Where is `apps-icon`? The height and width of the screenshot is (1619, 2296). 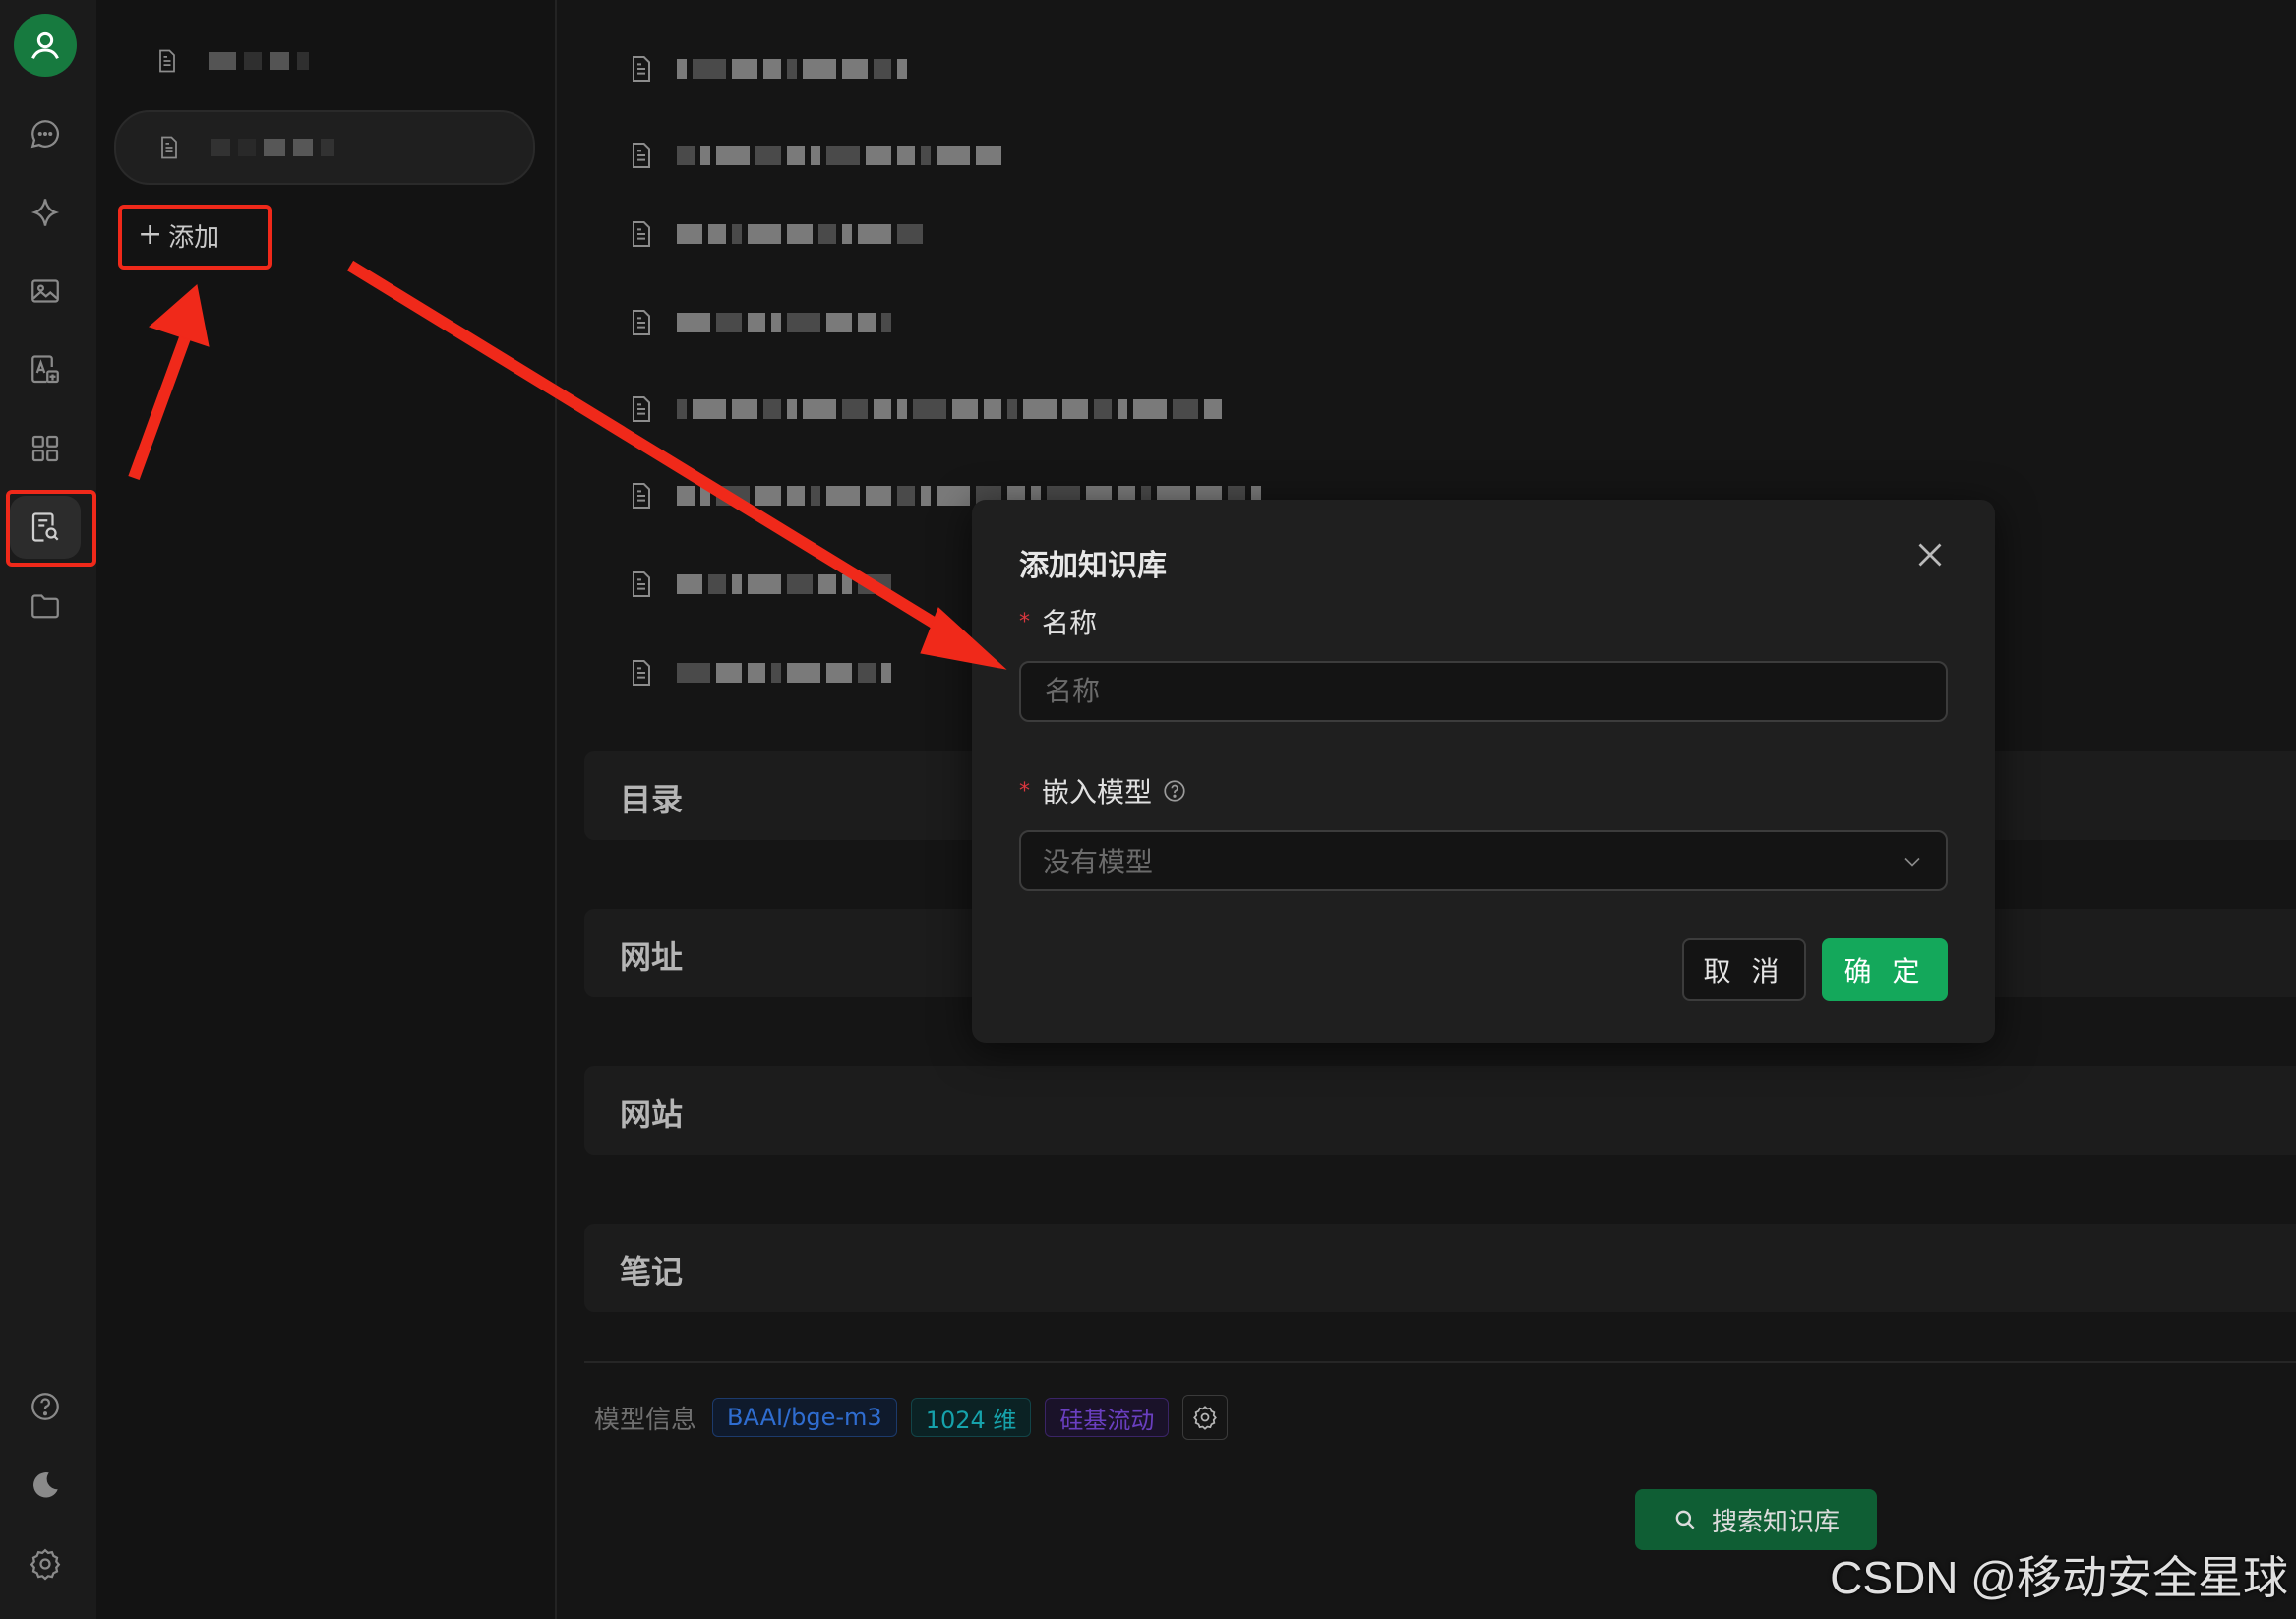 apps-icon is located at coordinates (45, 448).